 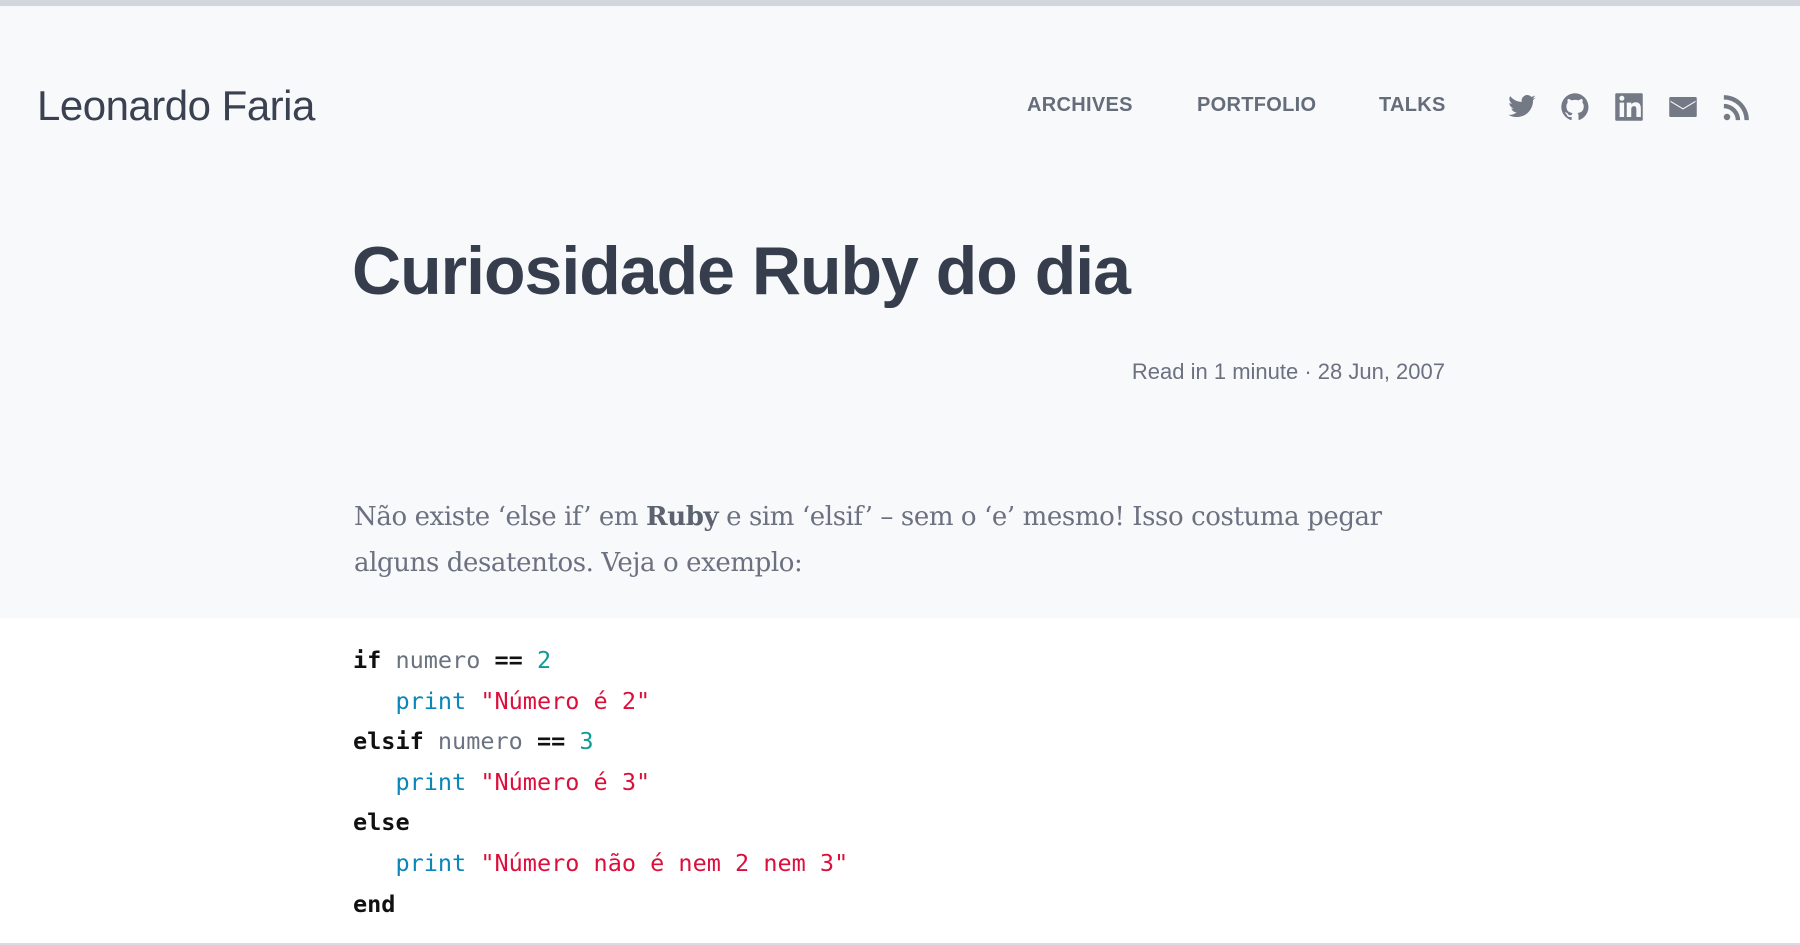 I want to click on code-string: "Número não é nem 2 nem 3", so click(x=664, y=862).